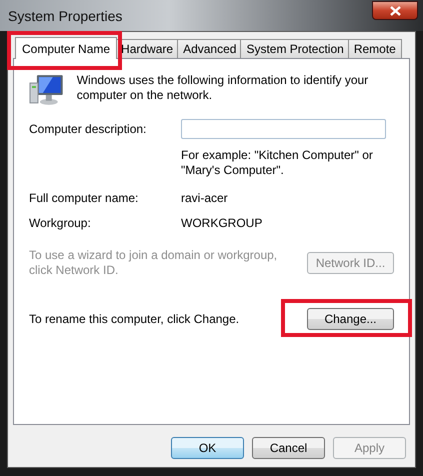 The width and height of the screenshot is (423, 476). Describe the element at coordinates (88, 129) in the screenshot. I see `field-label: Computer description:` at that location.